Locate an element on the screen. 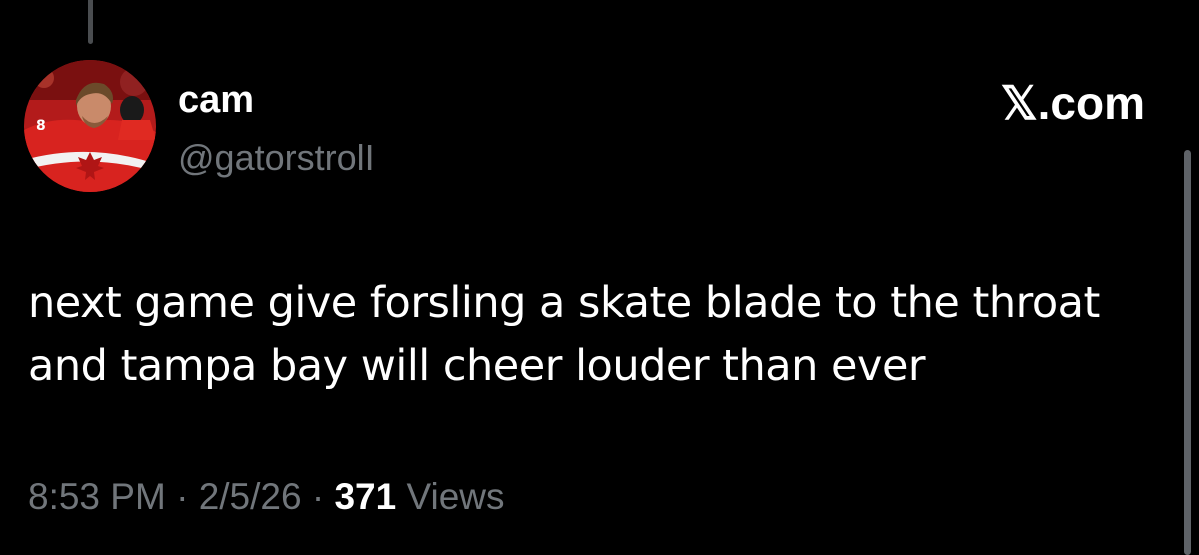 Image resolution: width=1199 pixels, height=555 pixels. thread-connector-line is located at coordinates (90, 22).